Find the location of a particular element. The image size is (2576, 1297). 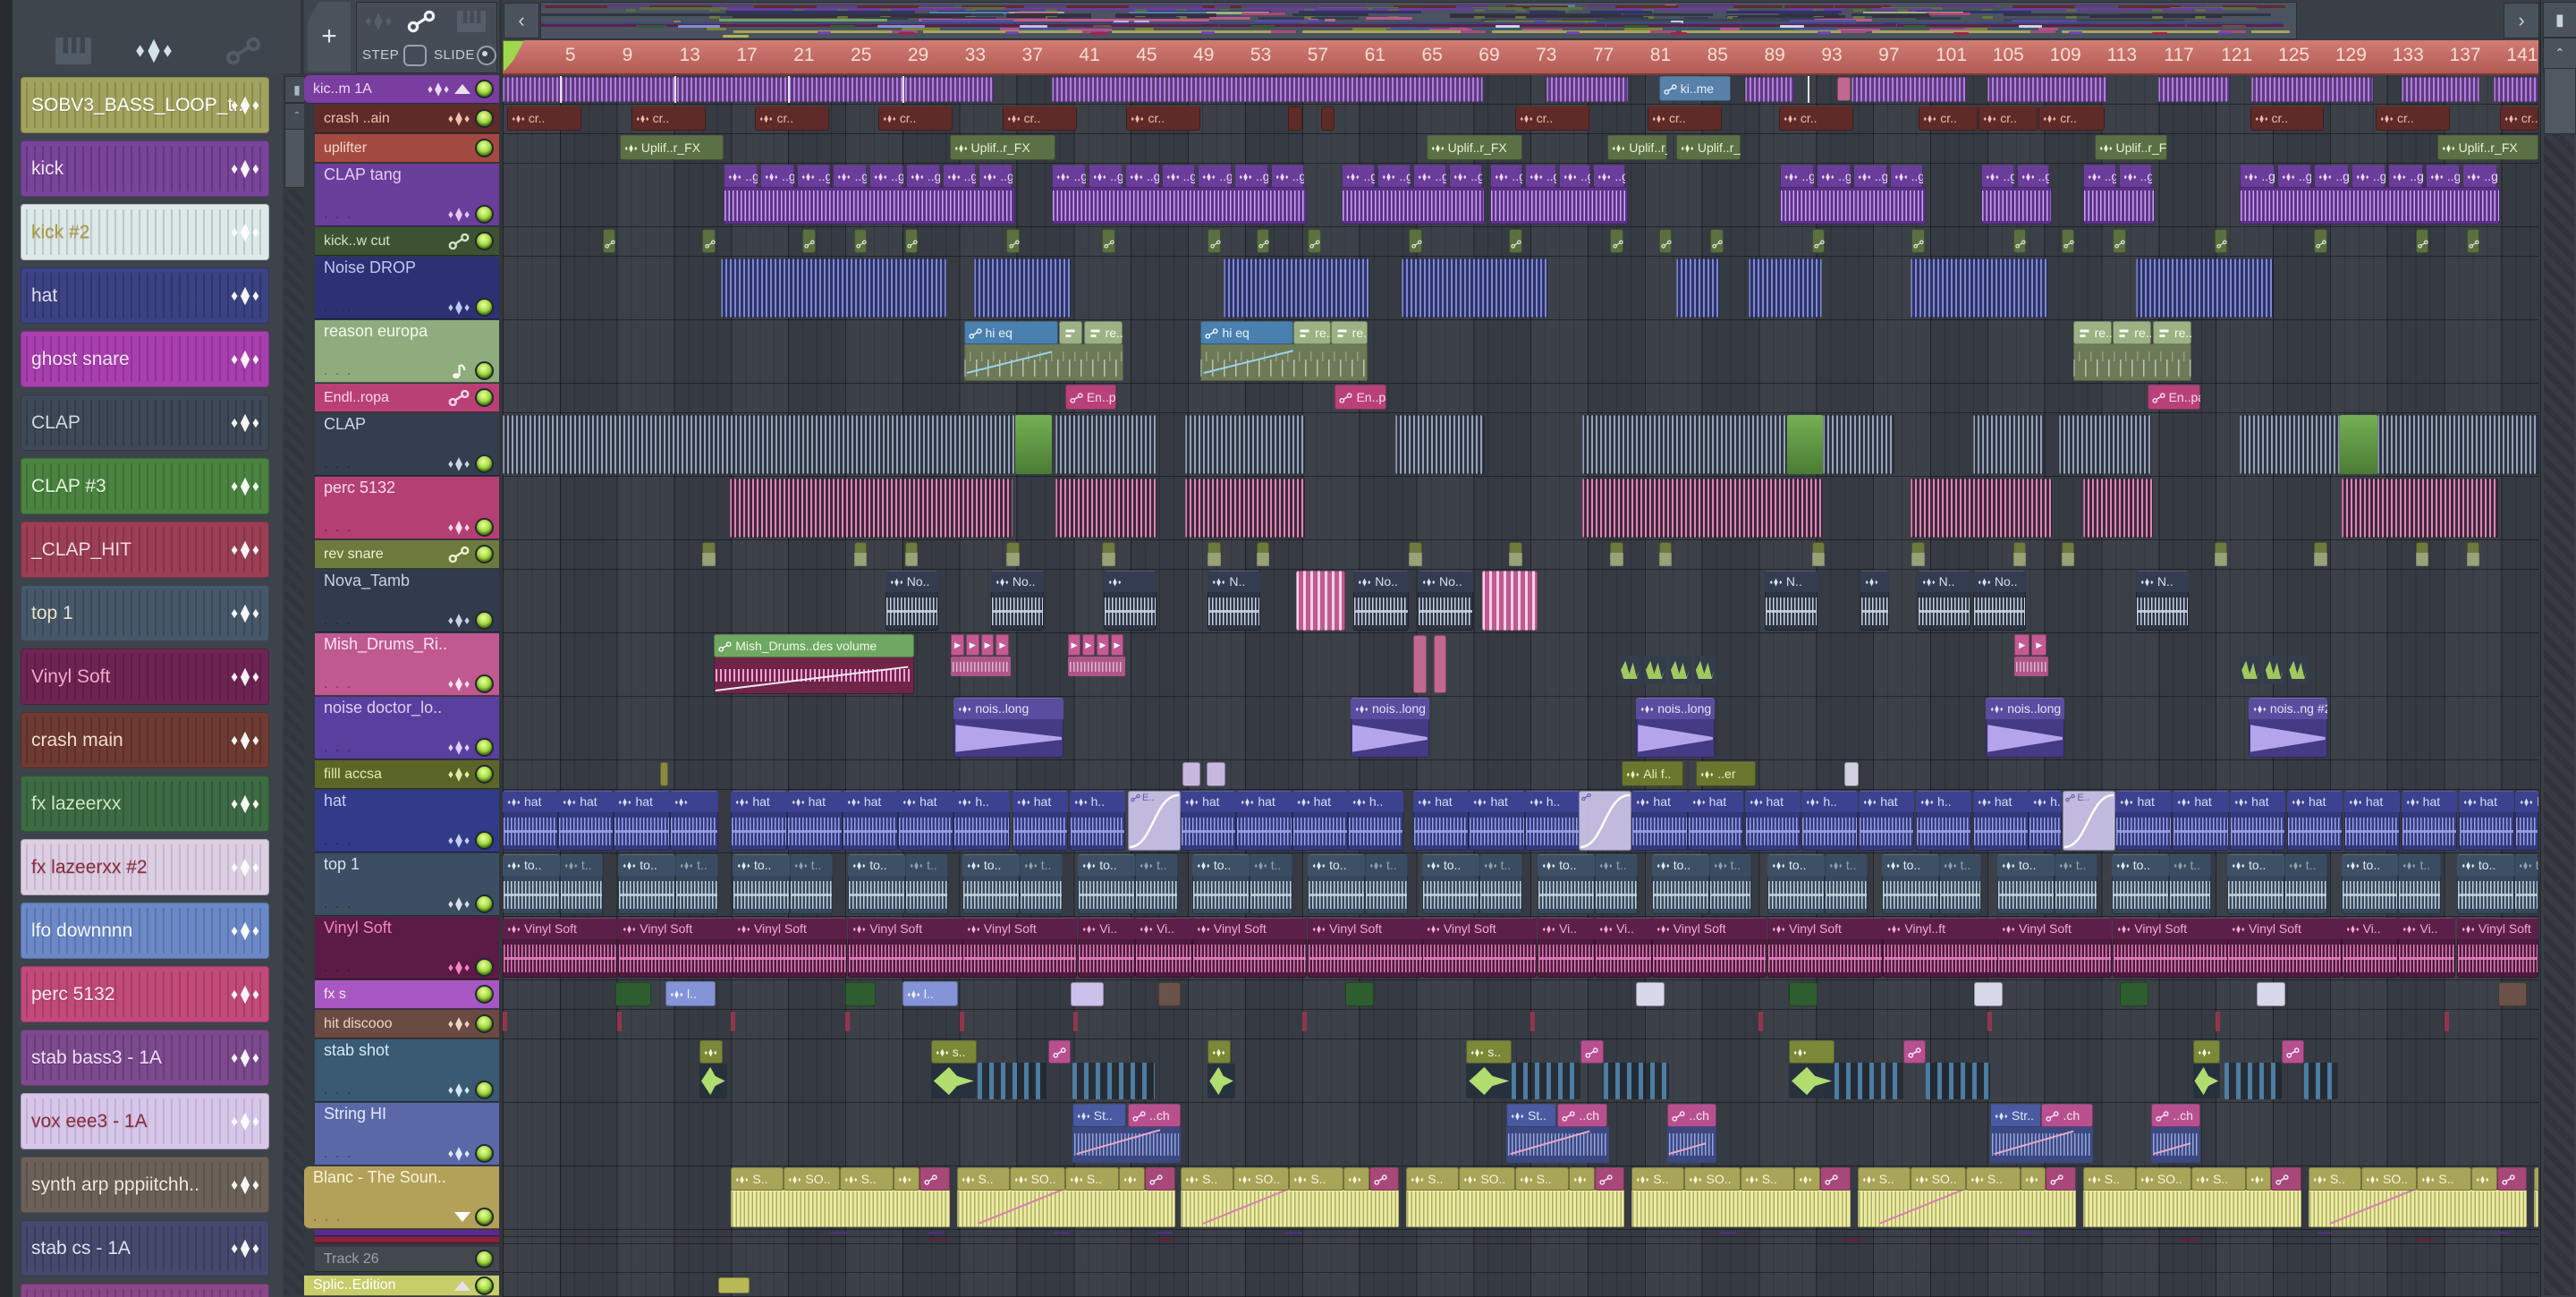

mini-waveform-clip is located at coordinates (2274, 670).